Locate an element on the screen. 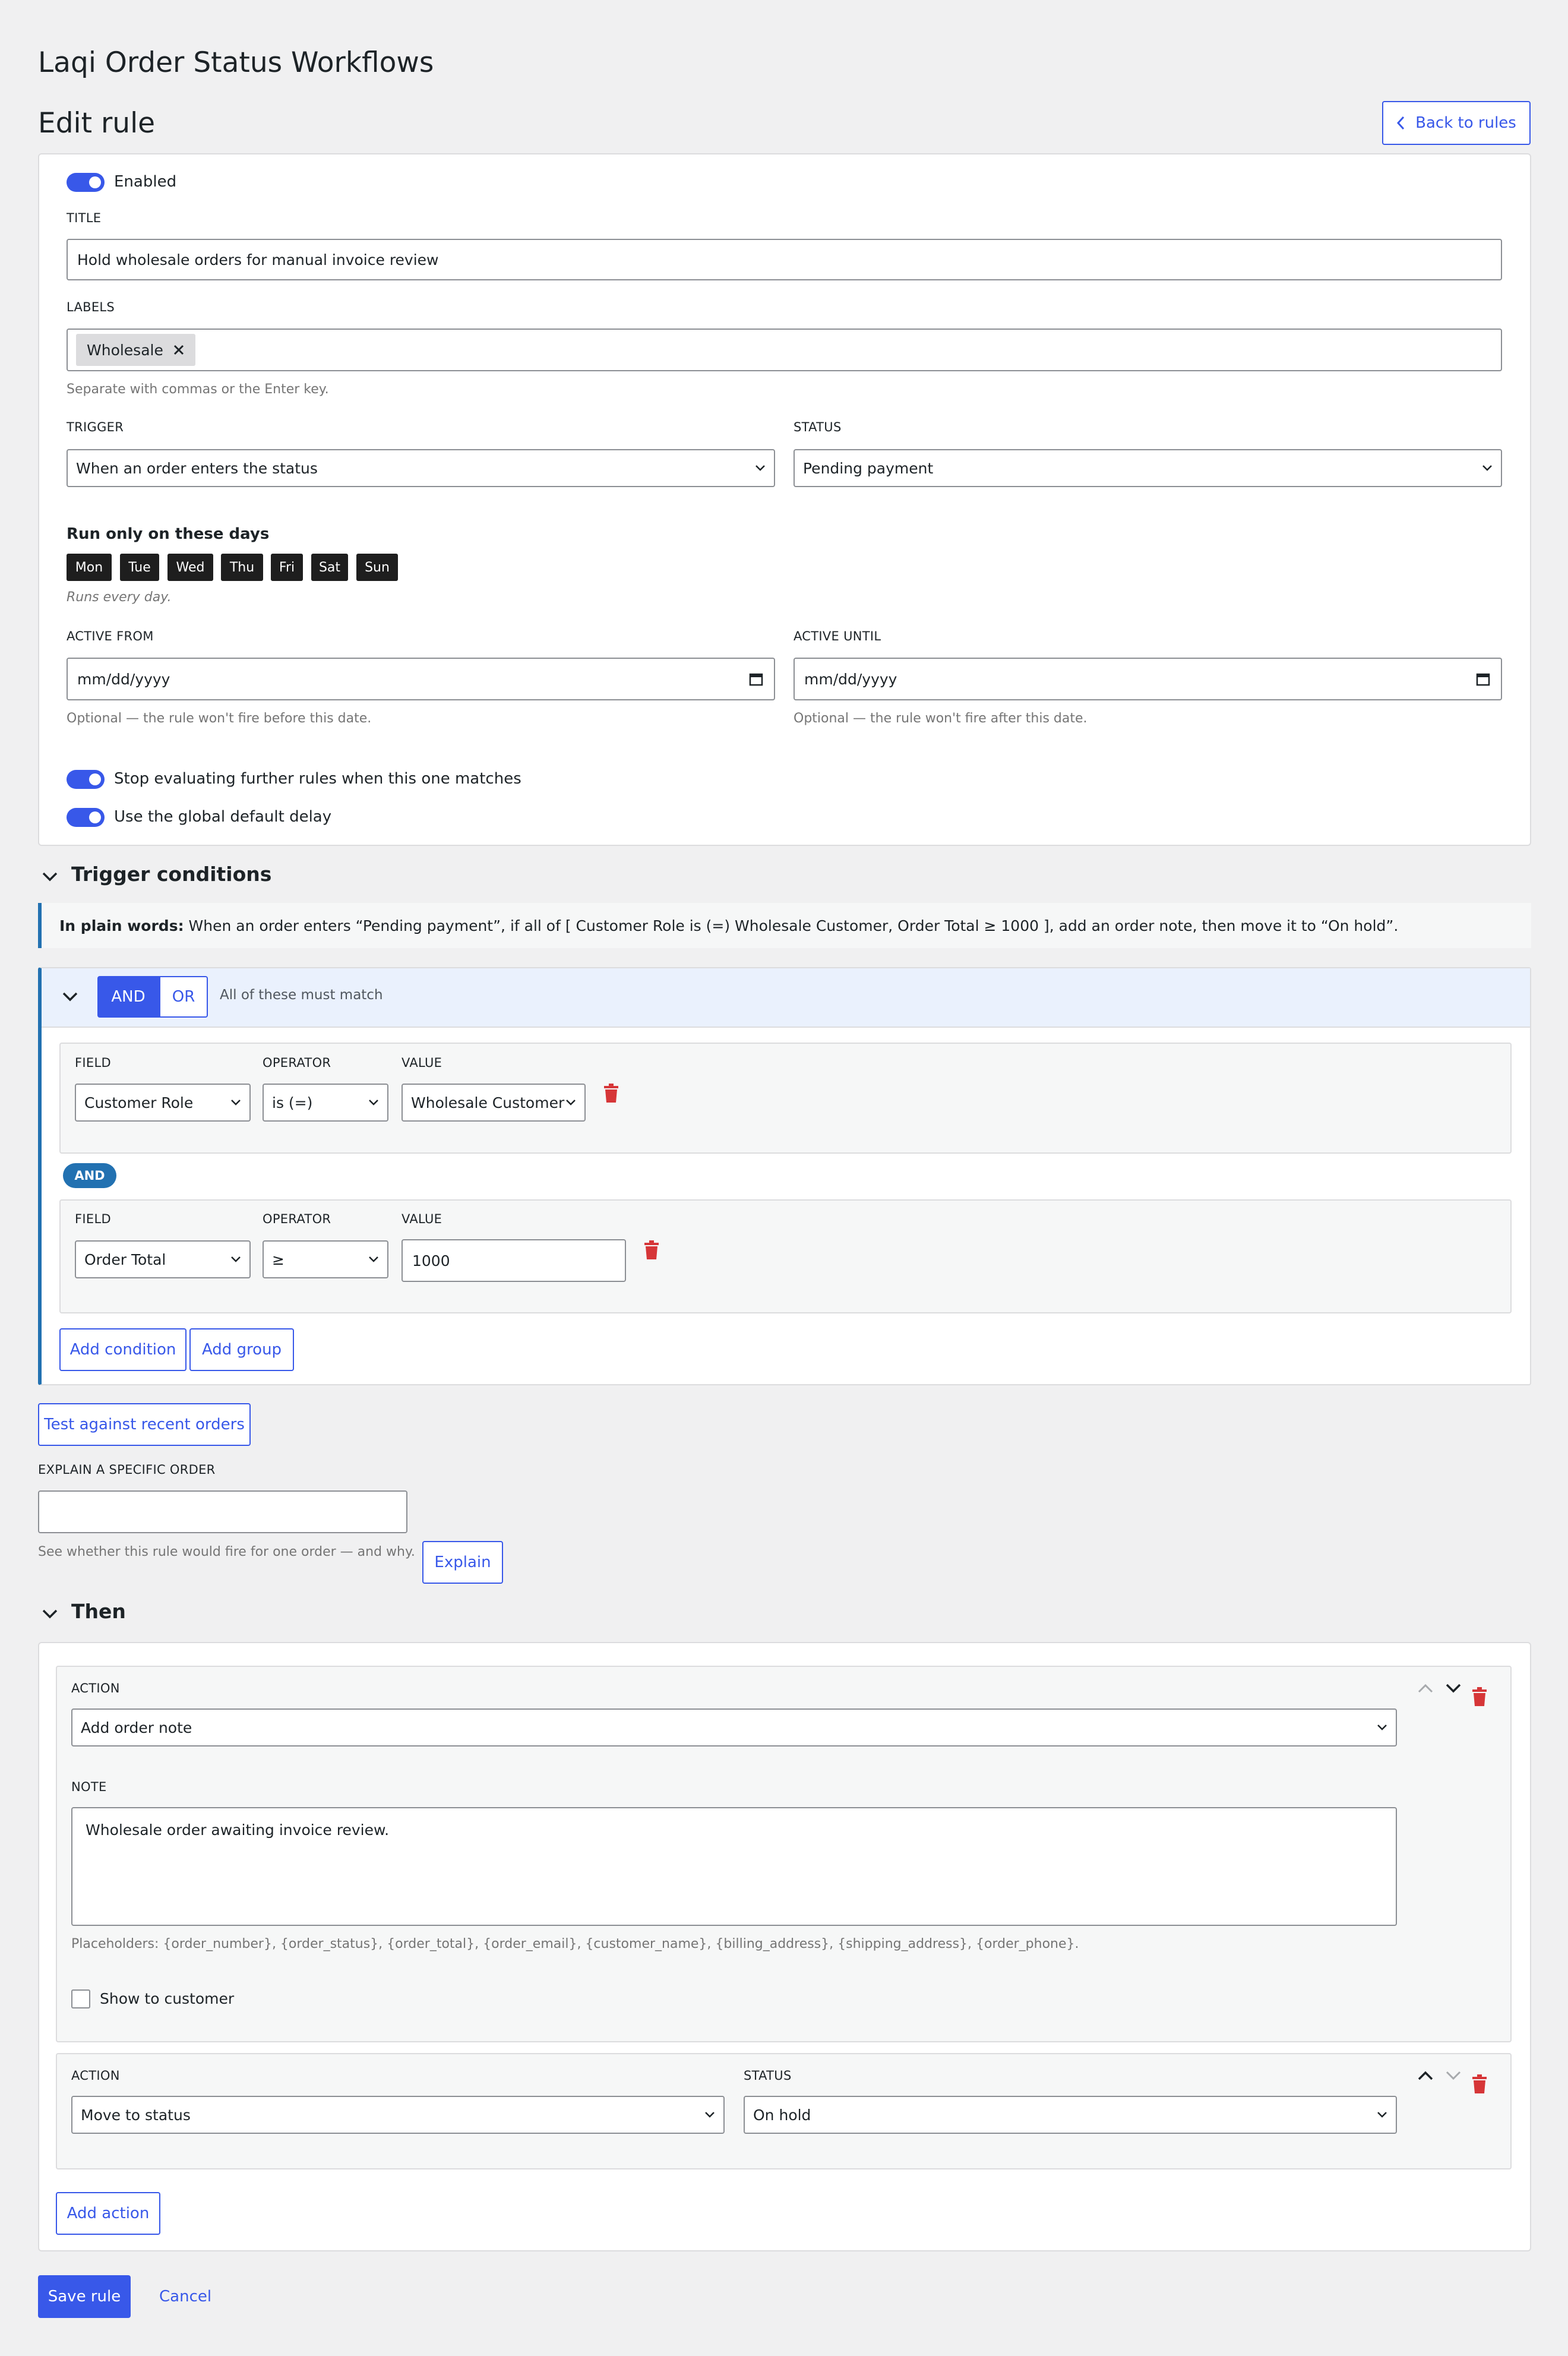 The width and height of the screenshot is (1568, 2356). and-toggle-button: AND is located at coordinates (128, 997).